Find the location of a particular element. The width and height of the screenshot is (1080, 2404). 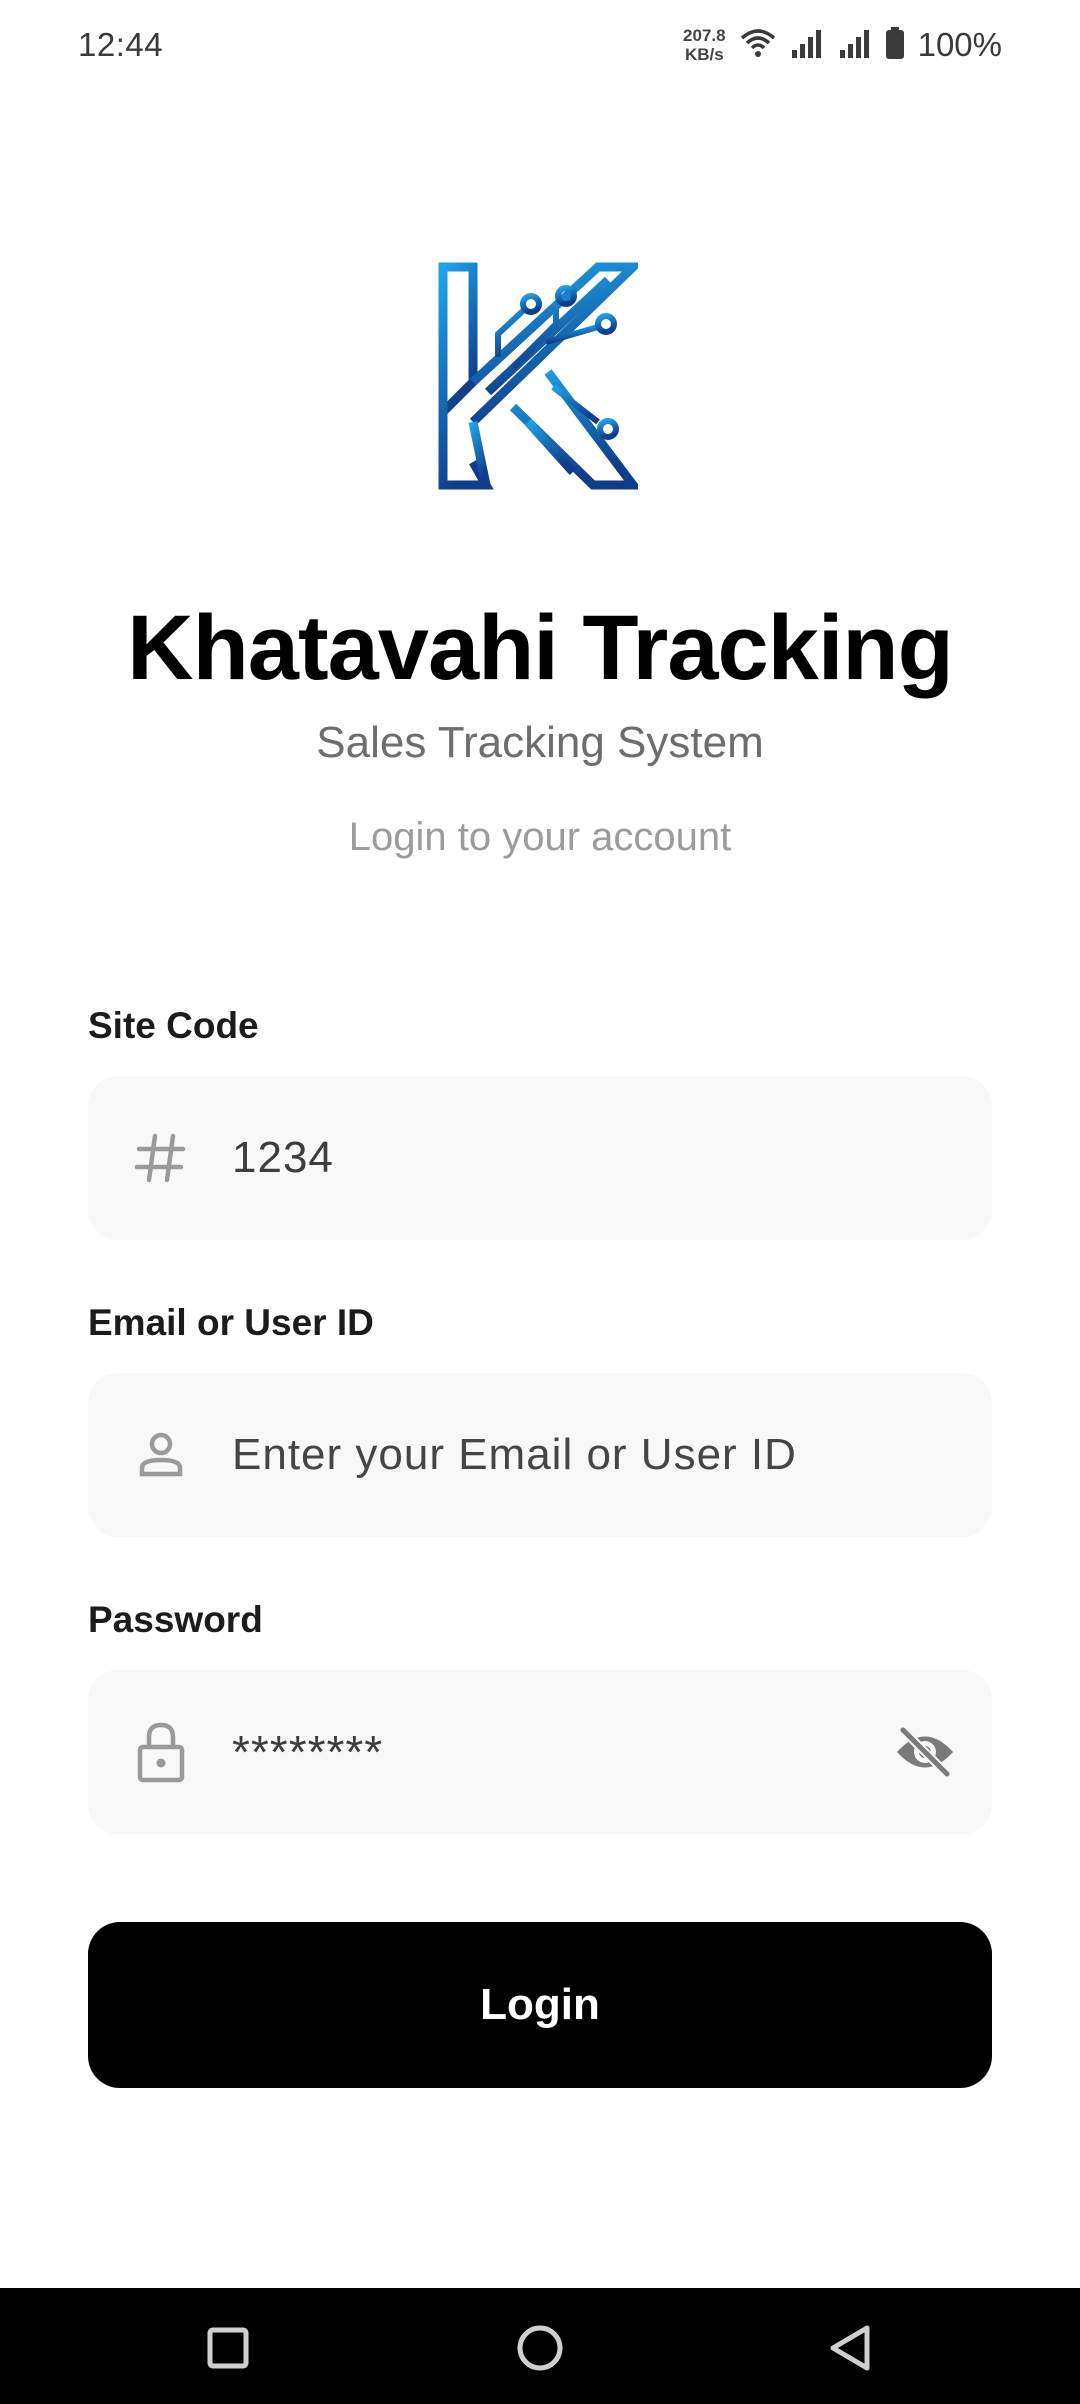

status-icons: 207.8 KB/s 100% is located at coordinates (842, 45).